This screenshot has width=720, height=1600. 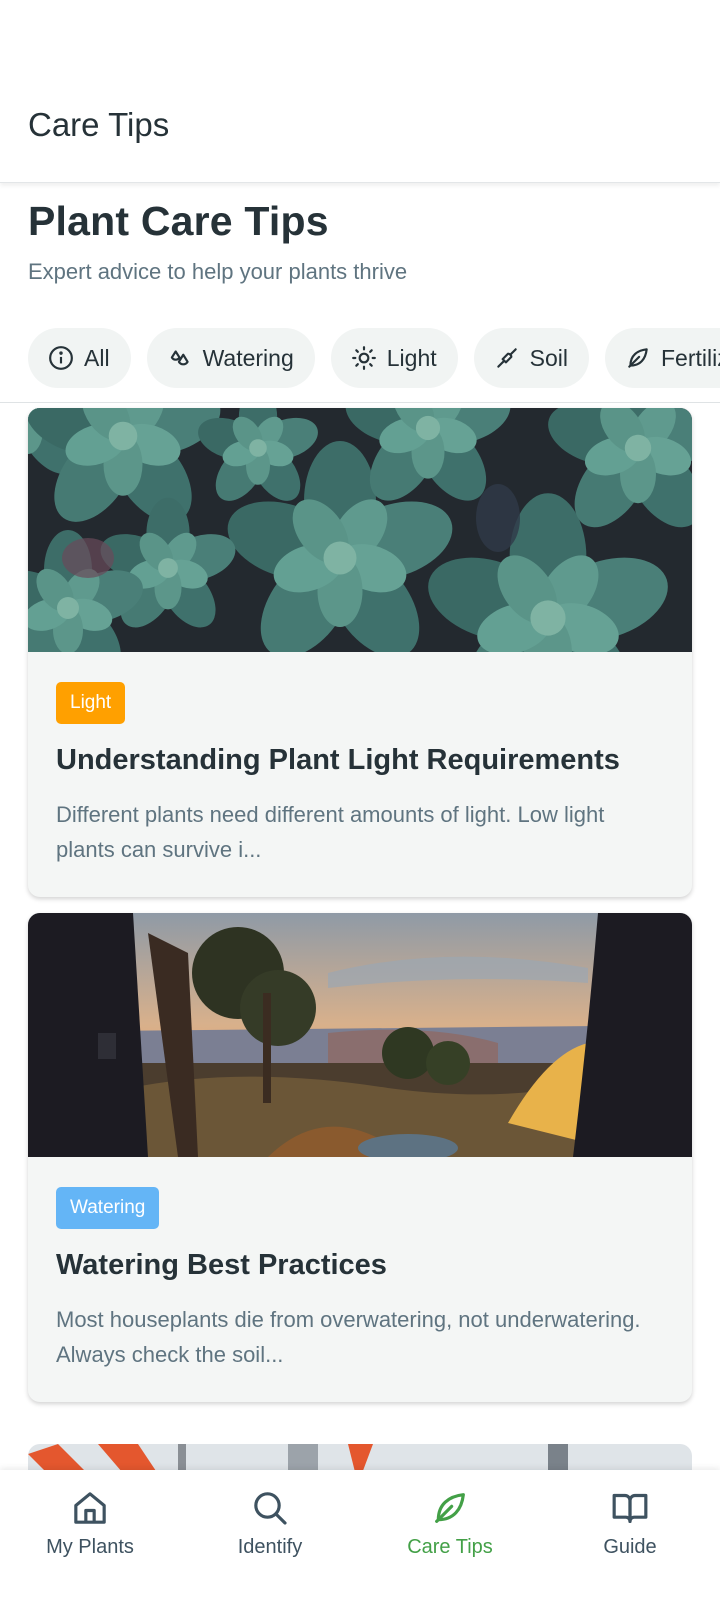 I want to click on filter-chip-all: All, so click(x=79, y=358).